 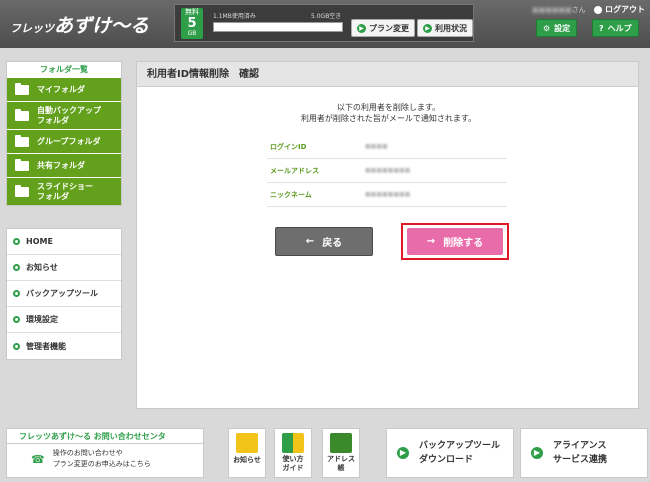 I want to click on guide-shortcut: 使い方 ガイド, so click(x=293, y=453).